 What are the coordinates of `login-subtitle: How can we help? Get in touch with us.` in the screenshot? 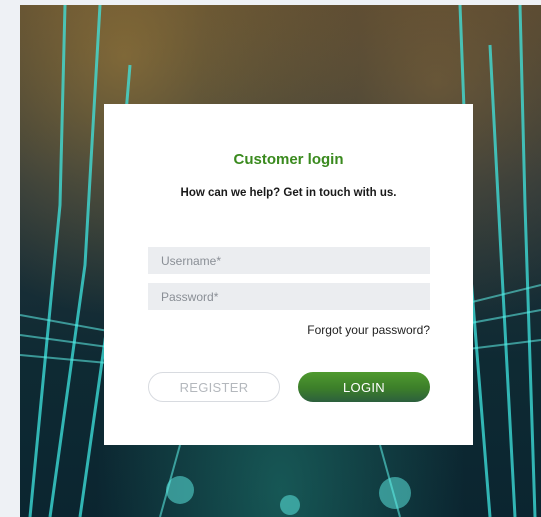 It's located at (288, 193).